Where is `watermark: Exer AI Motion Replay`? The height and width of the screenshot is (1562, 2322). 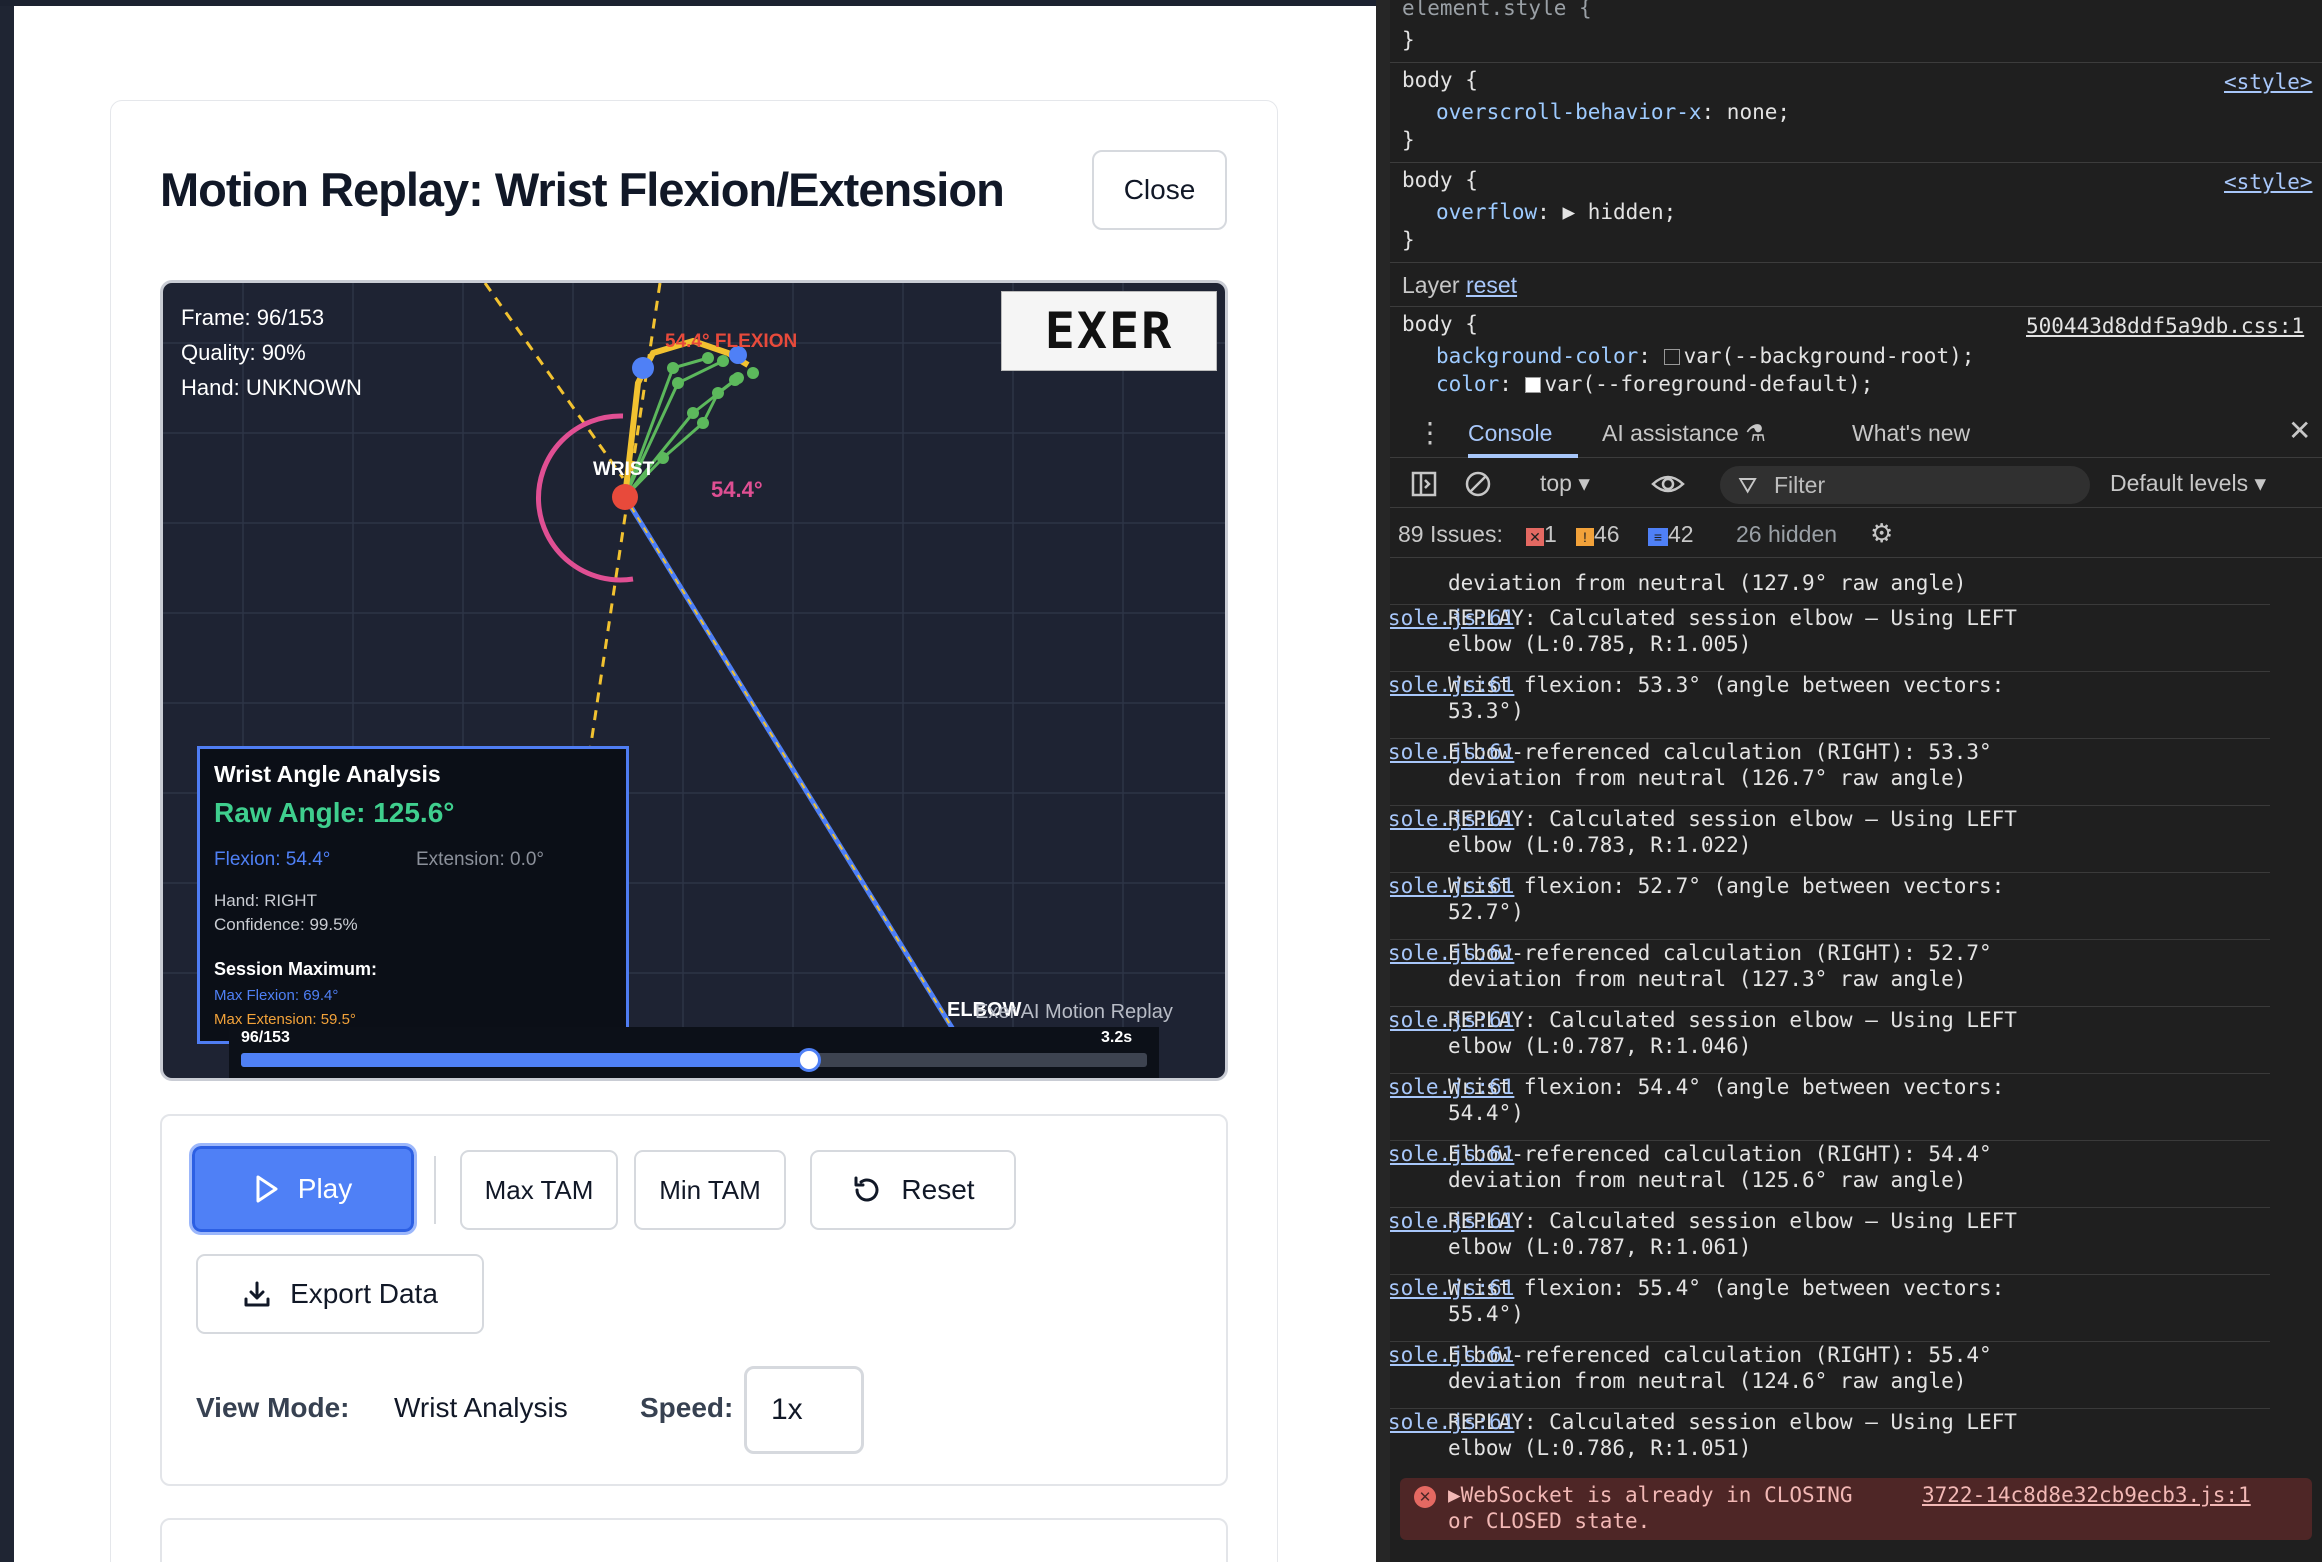
watermark: Exer AI Motion Replay is located at coordinates (1074, 1012).